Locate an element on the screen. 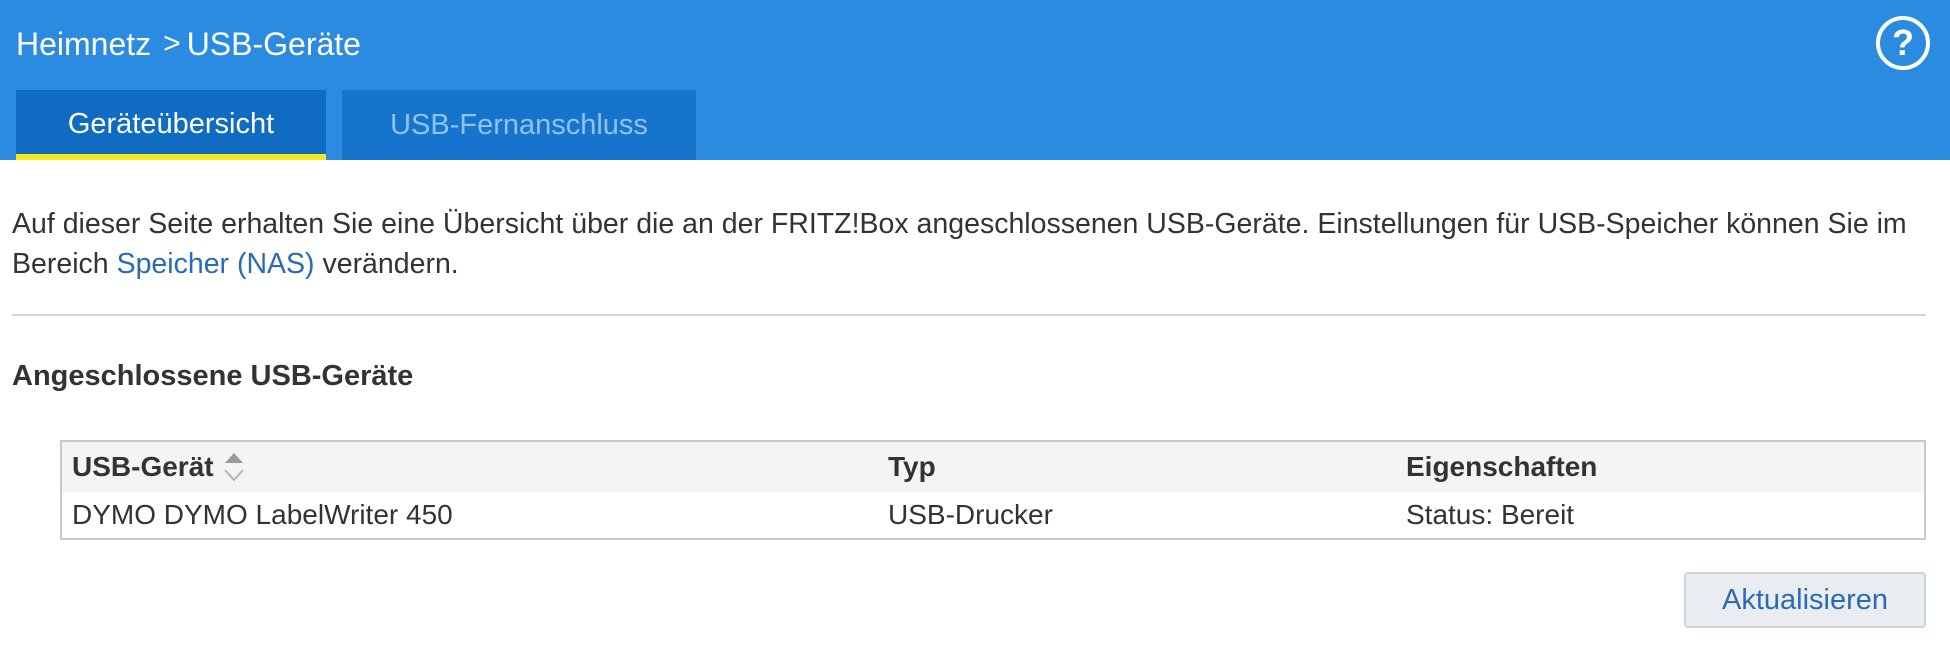  section-title: Angeschlossene USB-Geräte is located at coordinates (213, 376).